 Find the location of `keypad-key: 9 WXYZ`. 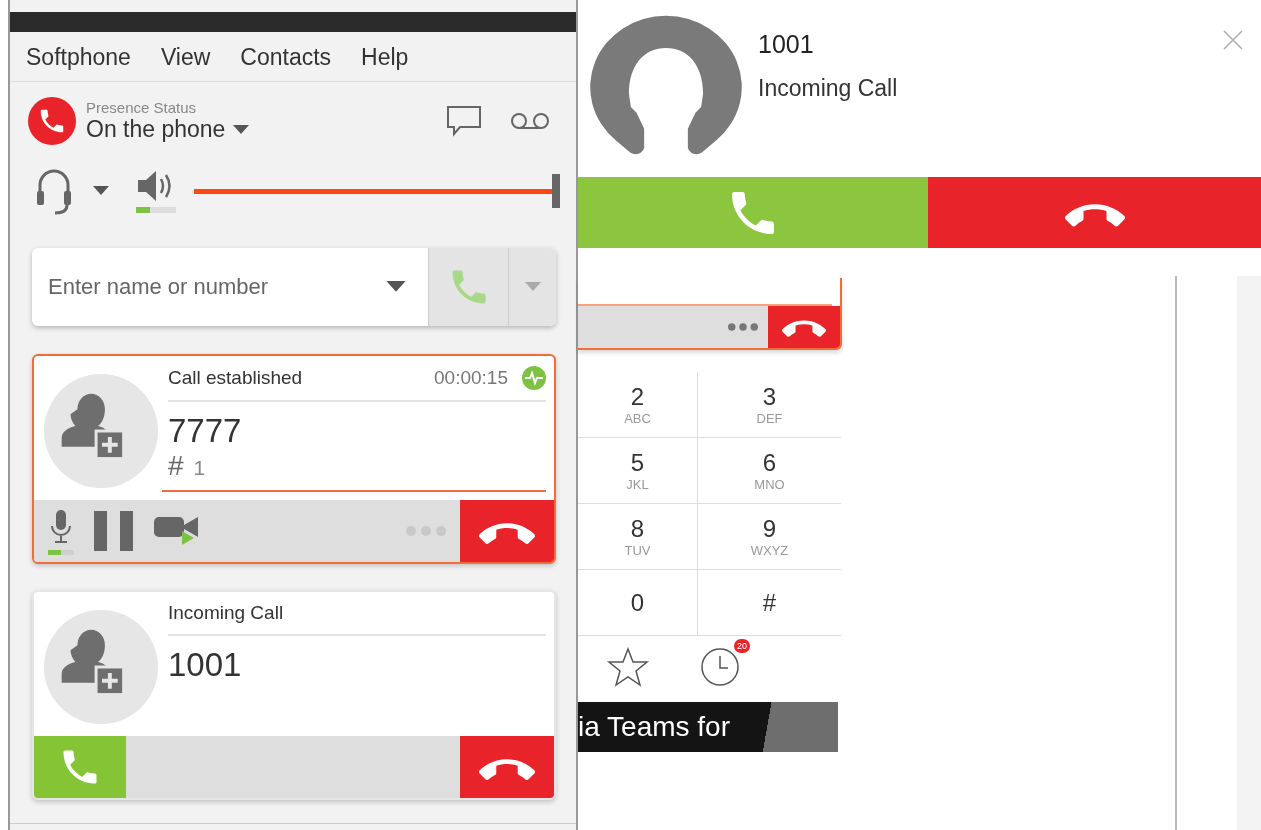

keypad-key: 9 WXYZ is located at coordinates (769, 537).